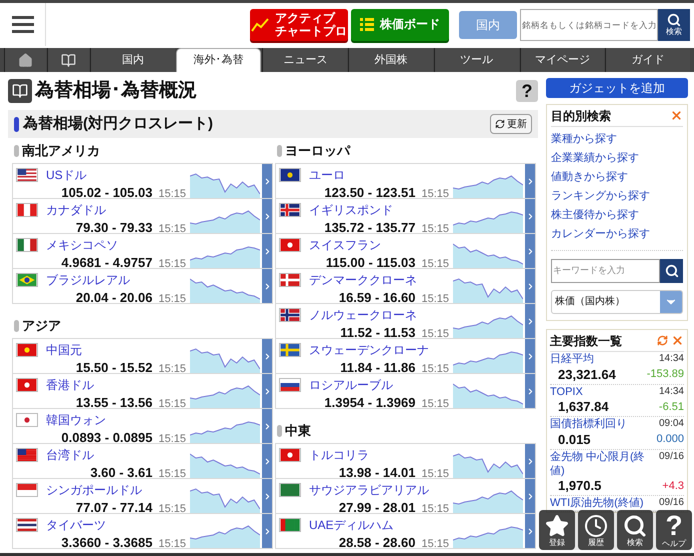 The image size is (694, 556). What do you see at coordinates (674, 24) in the screenshot?
I see `search-button: 検索` at bounding box center [674, 24].